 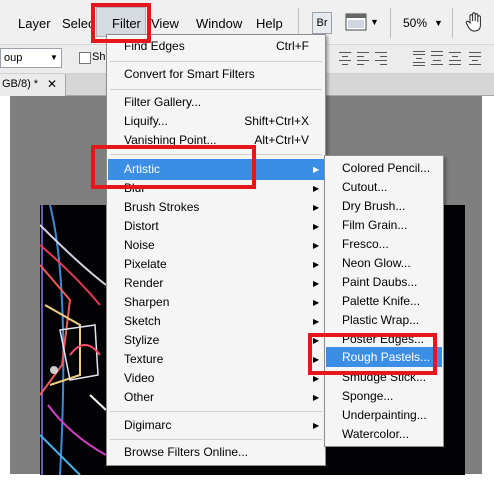 What do you see at coordinates (141, 340) in the screenshot?
I see `menu-item-stylize: Stylize` at bounding box center [141, 340].